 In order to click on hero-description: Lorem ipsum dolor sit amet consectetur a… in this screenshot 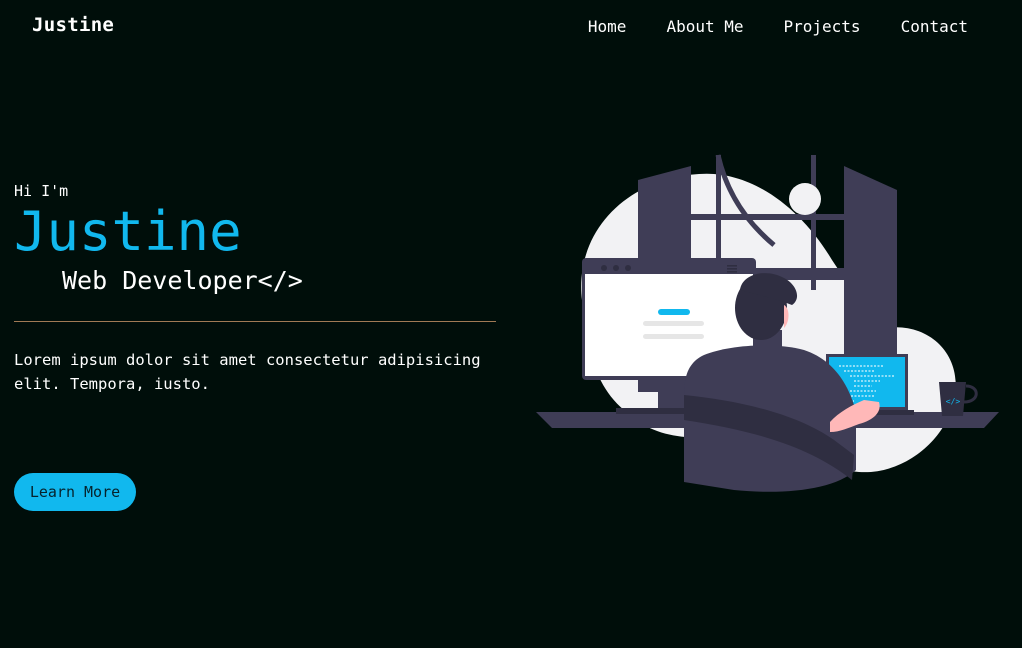, I will do `click(247, 372)`.